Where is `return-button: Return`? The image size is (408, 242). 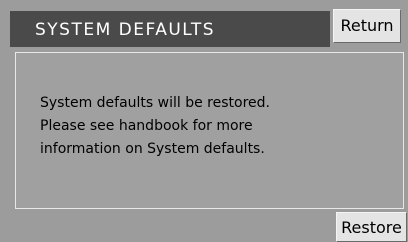 return-button: Return is located at coordinates (367, 26).